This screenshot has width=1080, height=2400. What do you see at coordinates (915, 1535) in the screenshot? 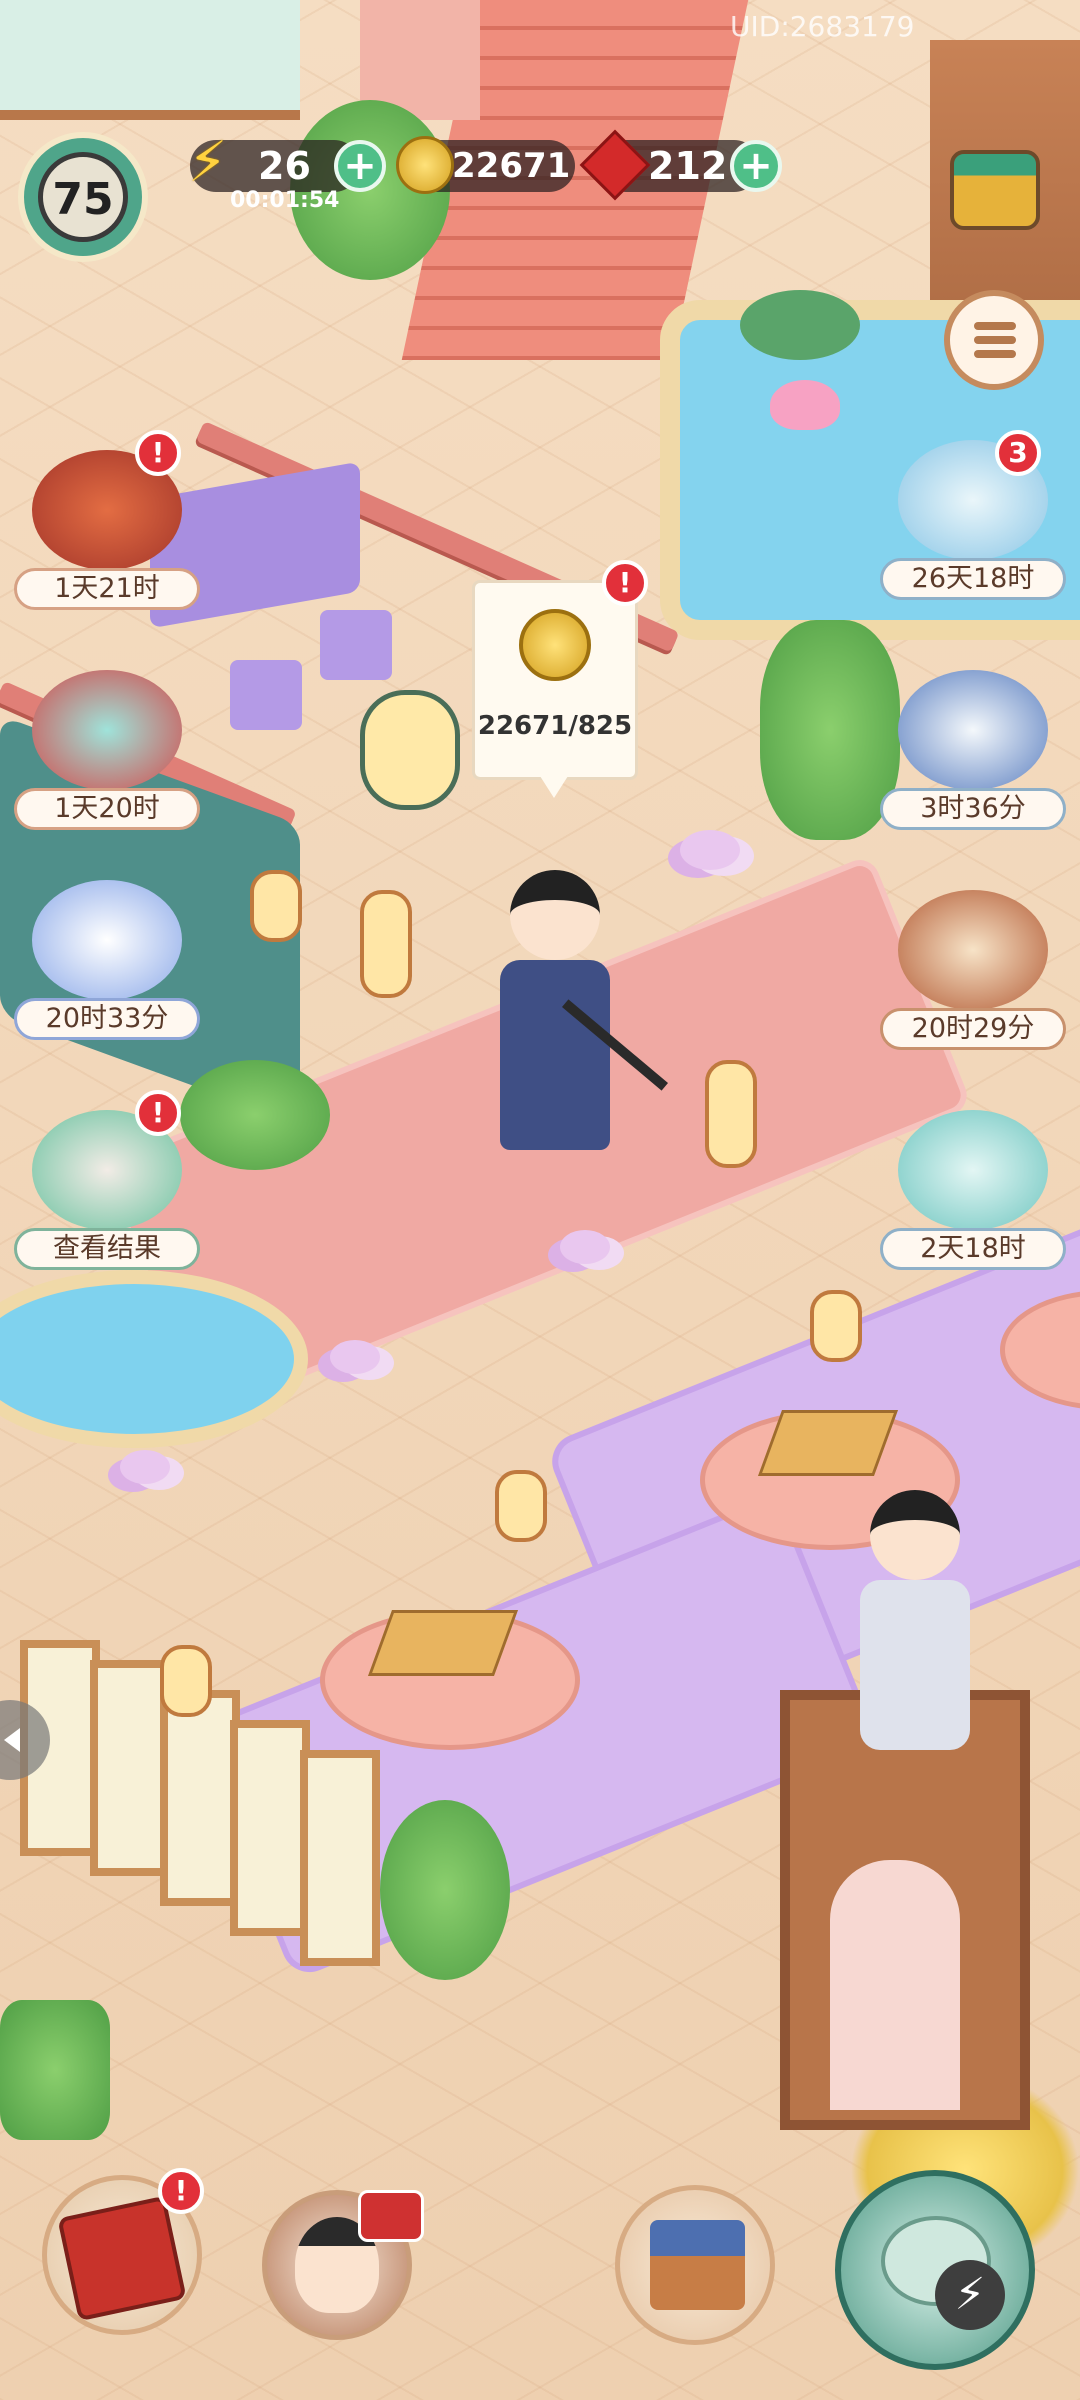
I see `scholar-head` at bounding box center [915, 1535].